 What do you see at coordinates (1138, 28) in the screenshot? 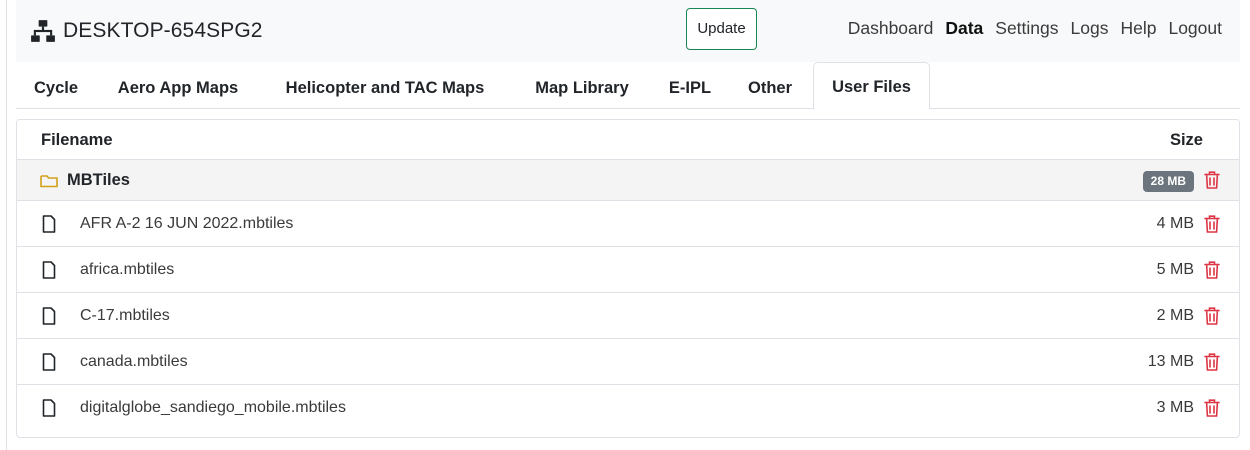
I see `nav-help: Help` at bounding box center [1138, 28].